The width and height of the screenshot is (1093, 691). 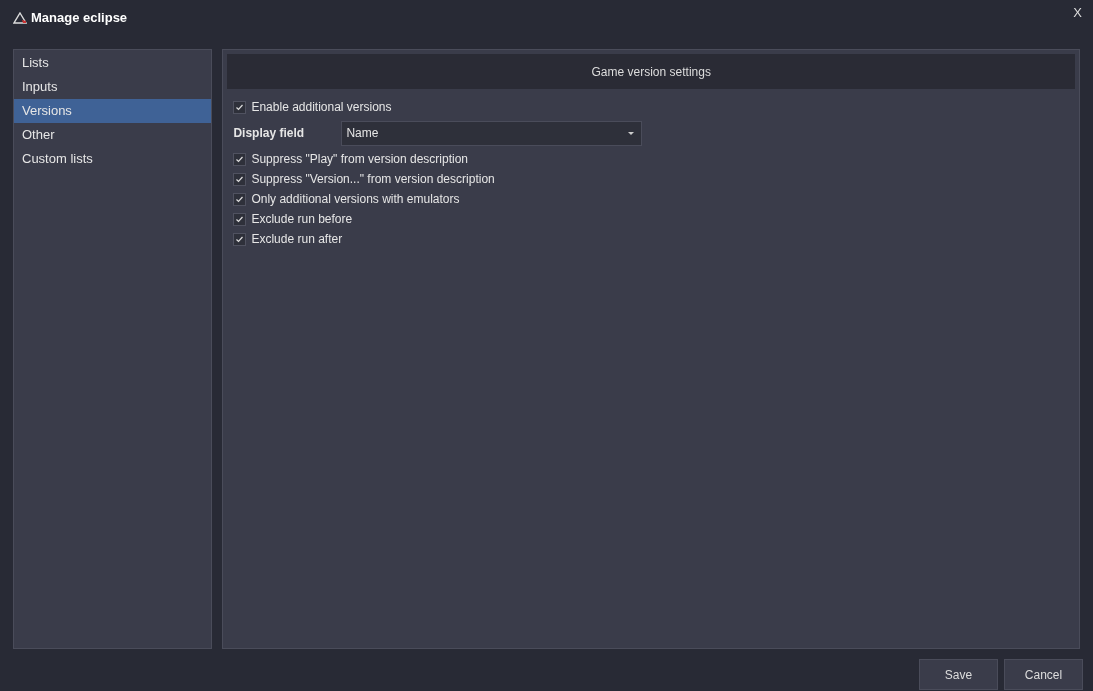 I want to click on window-title: Manage eclipse, so click(x=79, y=18).